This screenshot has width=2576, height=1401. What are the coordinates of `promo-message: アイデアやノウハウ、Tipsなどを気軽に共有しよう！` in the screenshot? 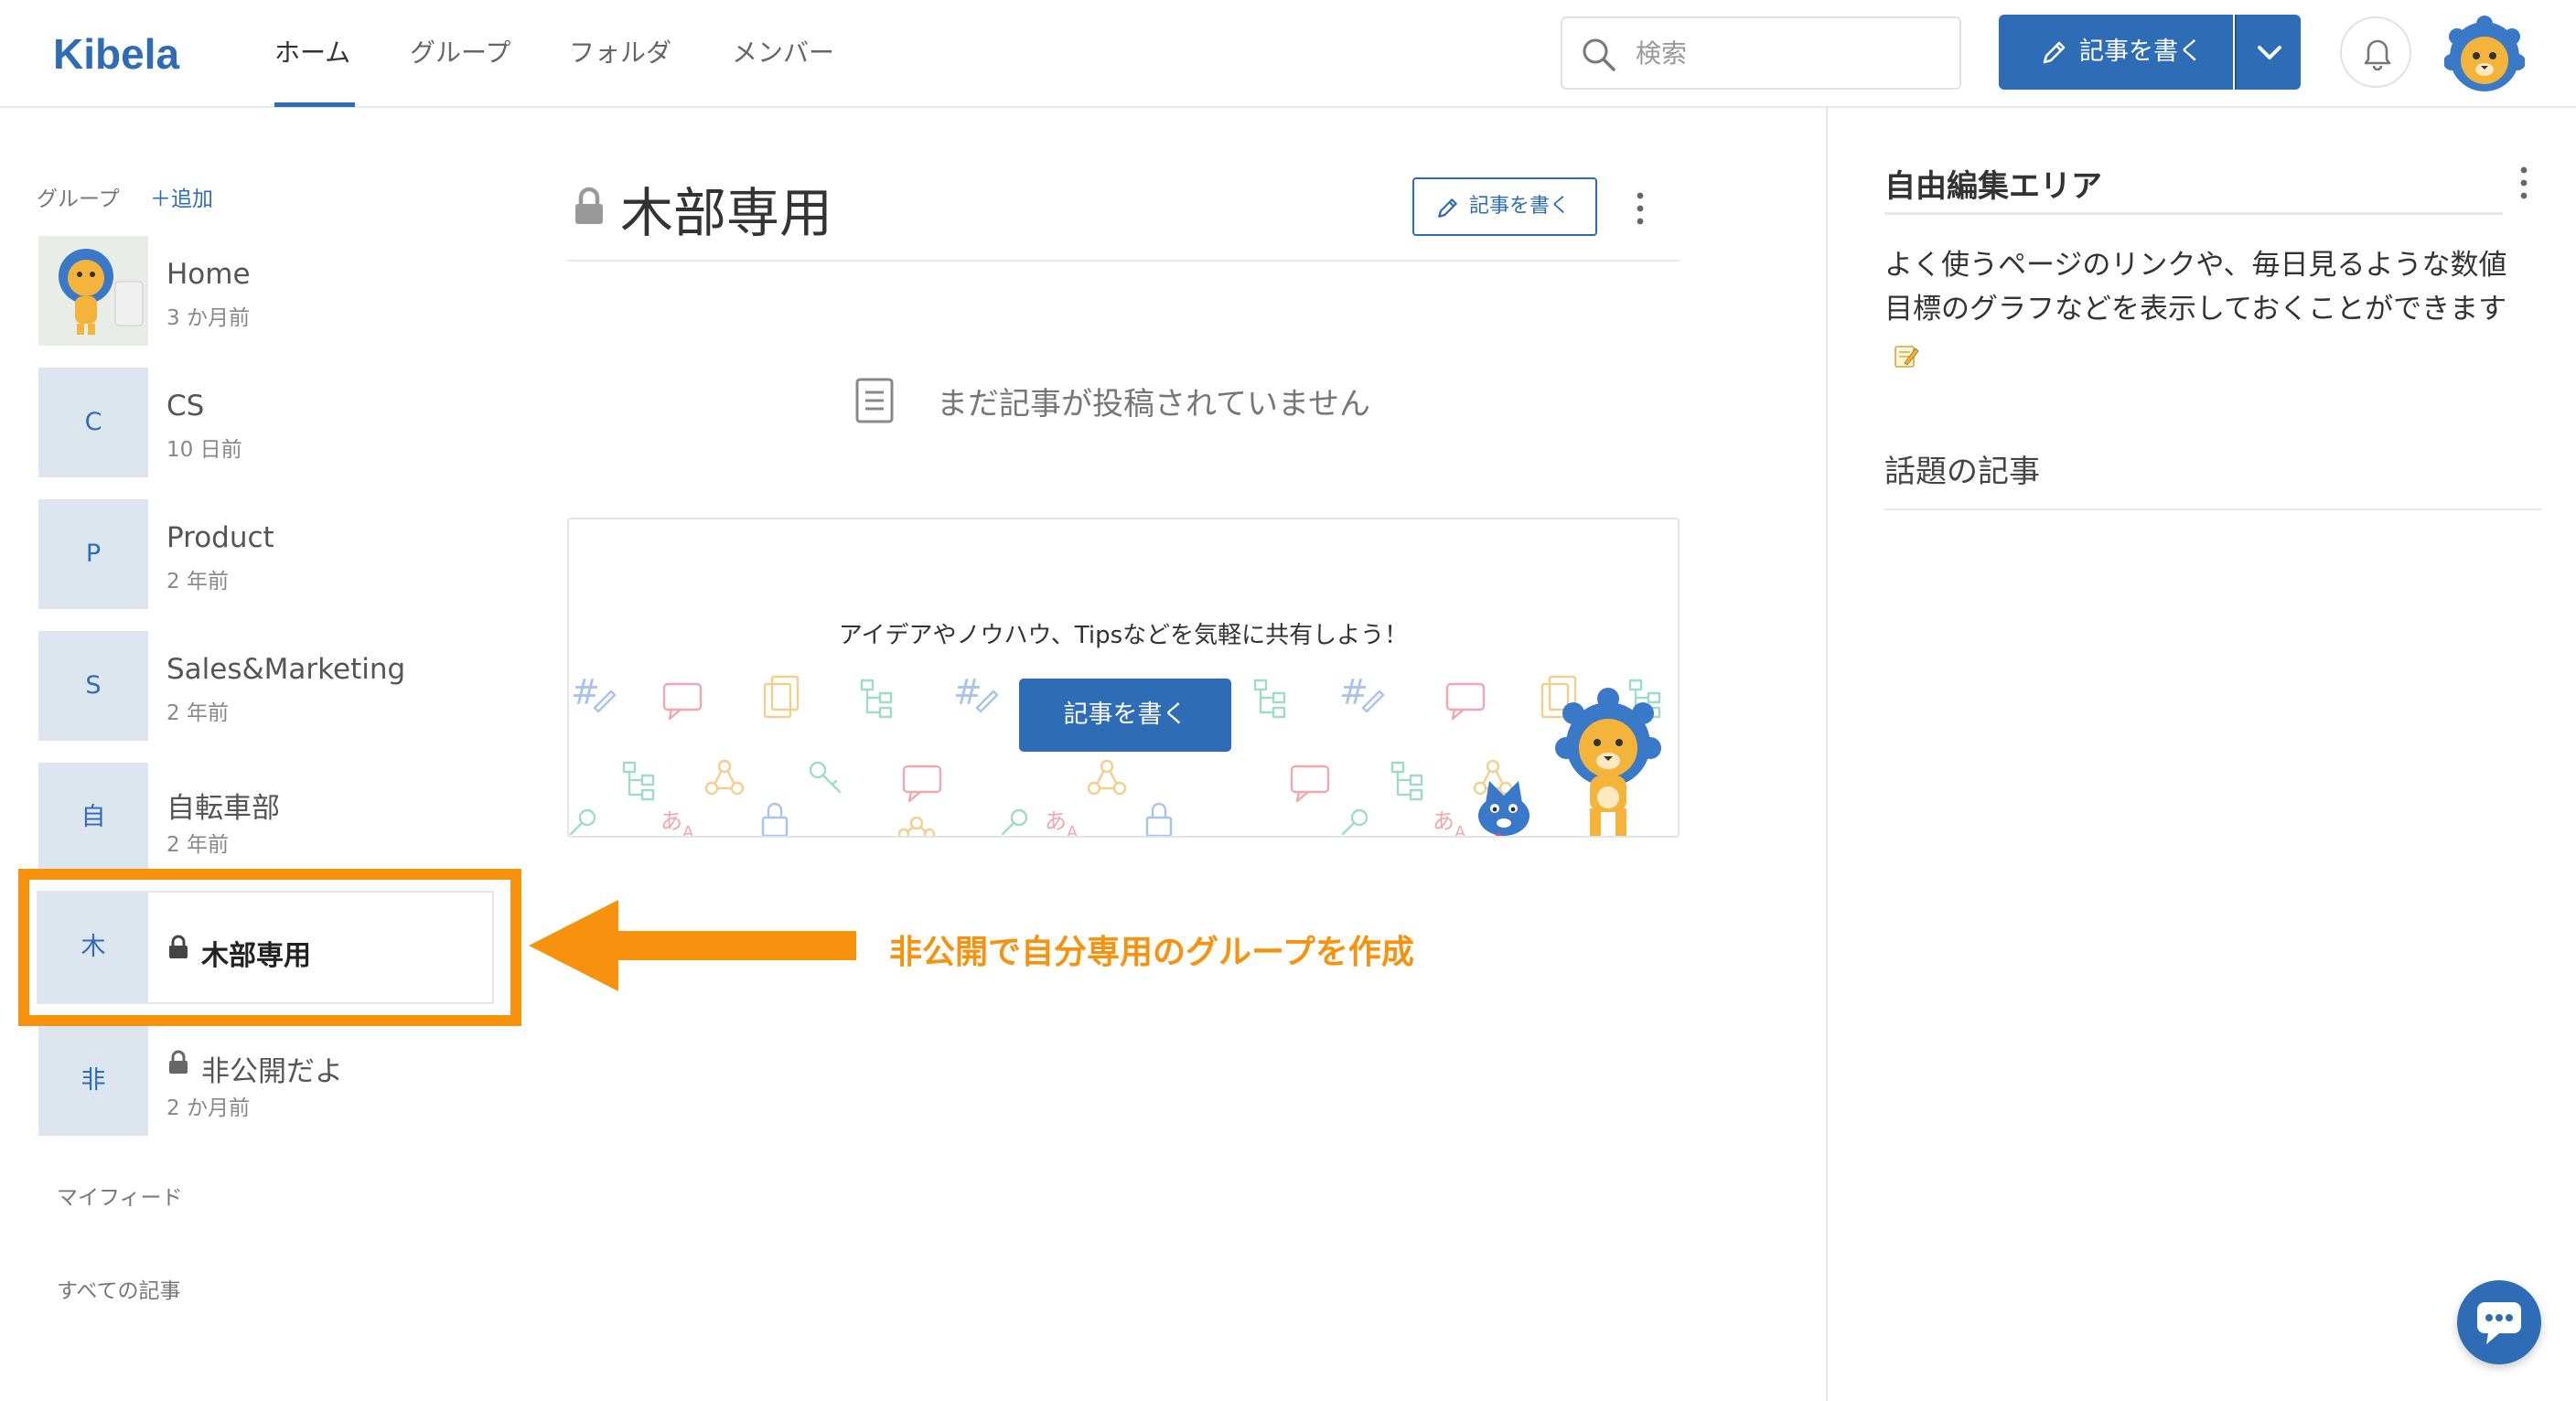 It's located at (1123, 635).